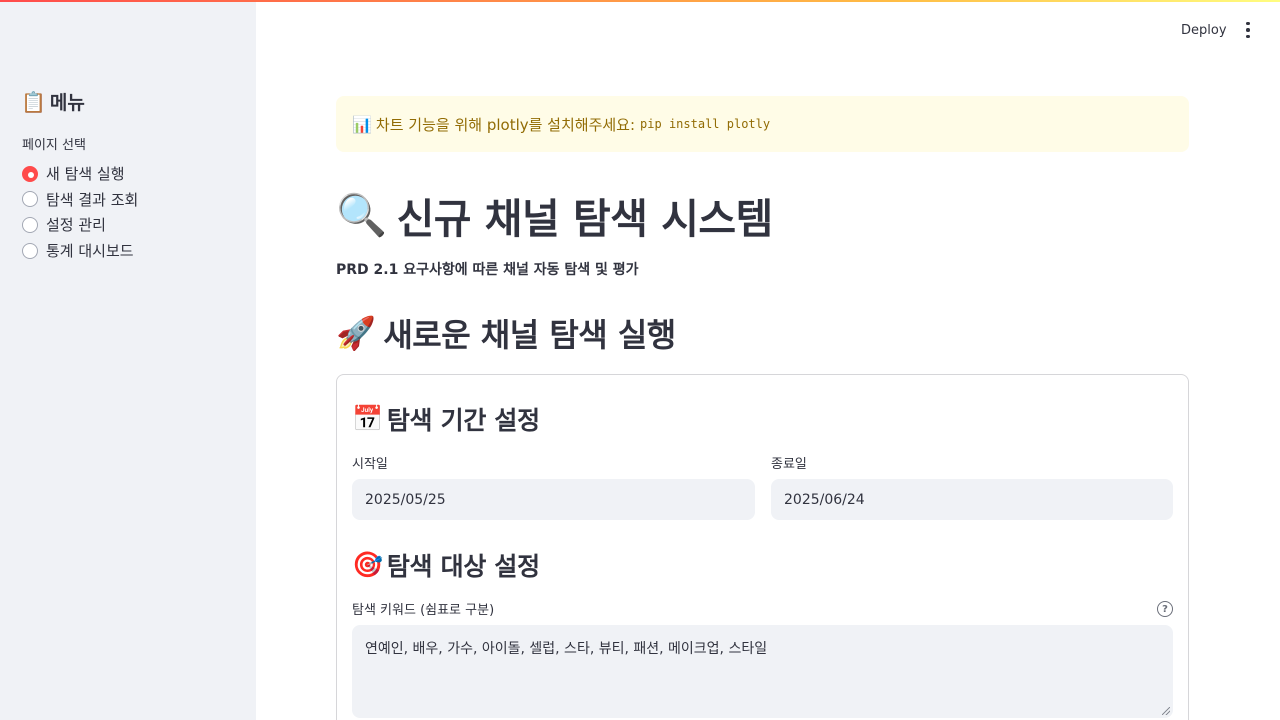  I want to click on warning-code: pip install plotly, so click(705, 124).